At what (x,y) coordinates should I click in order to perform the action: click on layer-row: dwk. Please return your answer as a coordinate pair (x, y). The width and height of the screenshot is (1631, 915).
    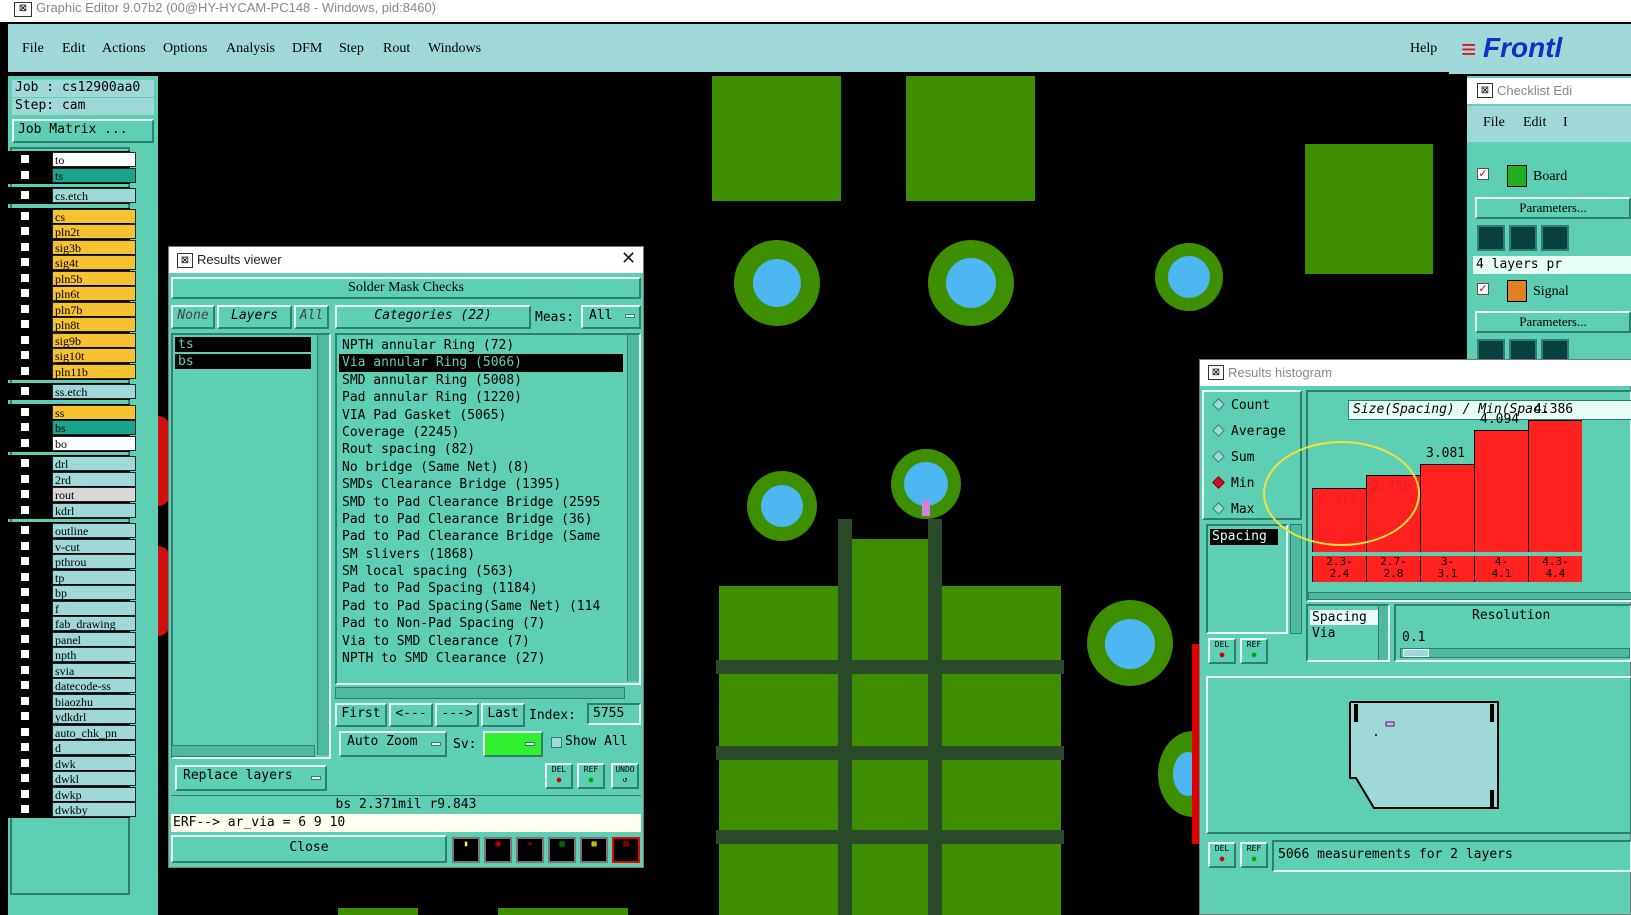
    Looking at the image, I should click on (75, 763).